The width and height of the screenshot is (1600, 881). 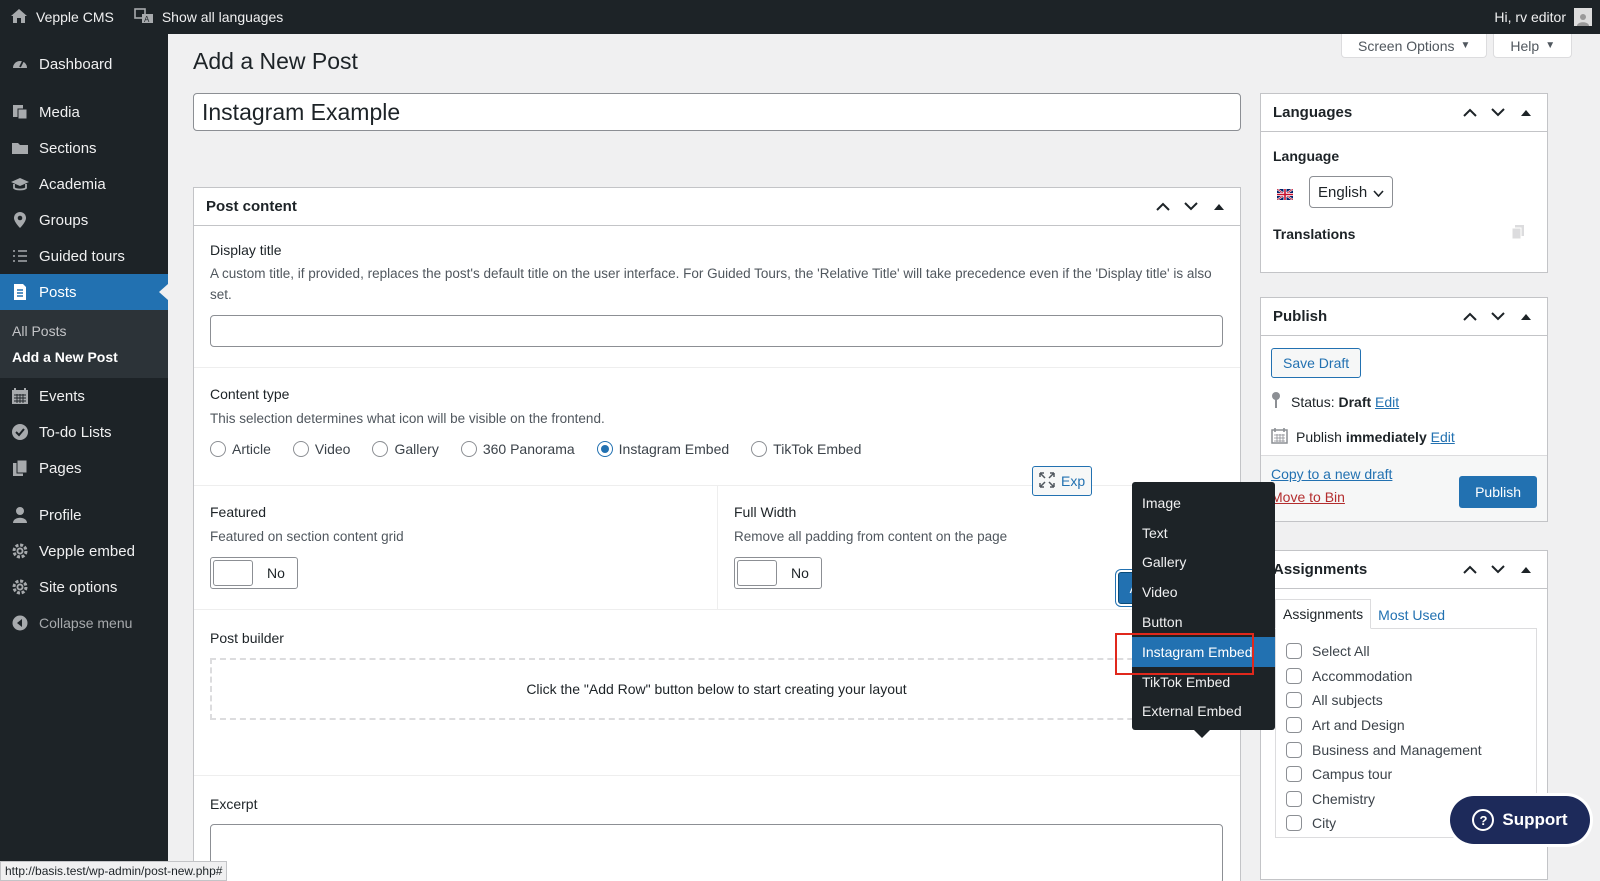 I want to click on site-name: Vepple CMS, so click(x=75, y=17).